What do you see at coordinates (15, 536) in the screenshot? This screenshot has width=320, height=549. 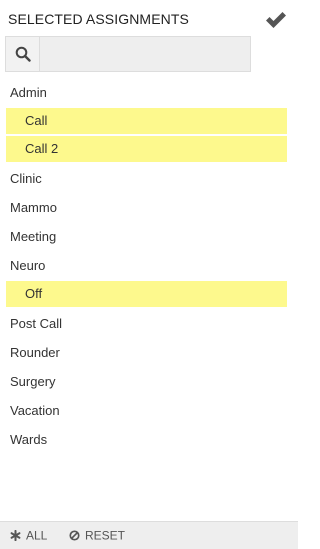 I see `asterisk-icon` at bounding box center [15, 536].